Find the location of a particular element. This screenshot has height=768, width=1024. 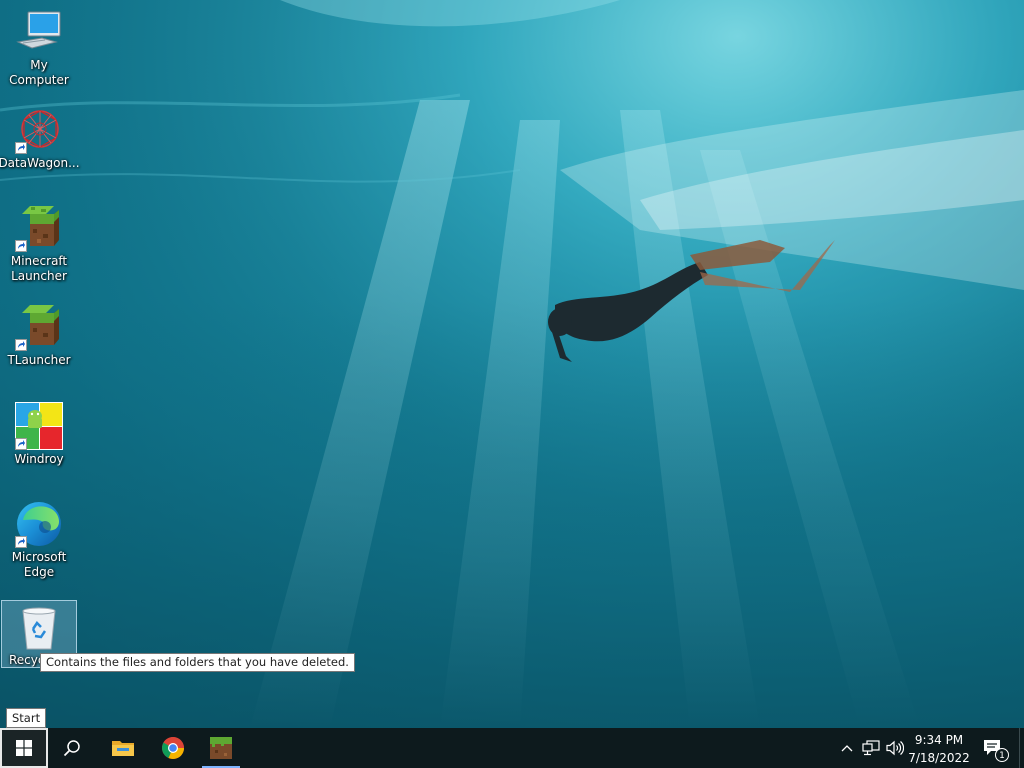

desktop-icon-tlauncher: TLauncher is located at coordinates (39, 335).